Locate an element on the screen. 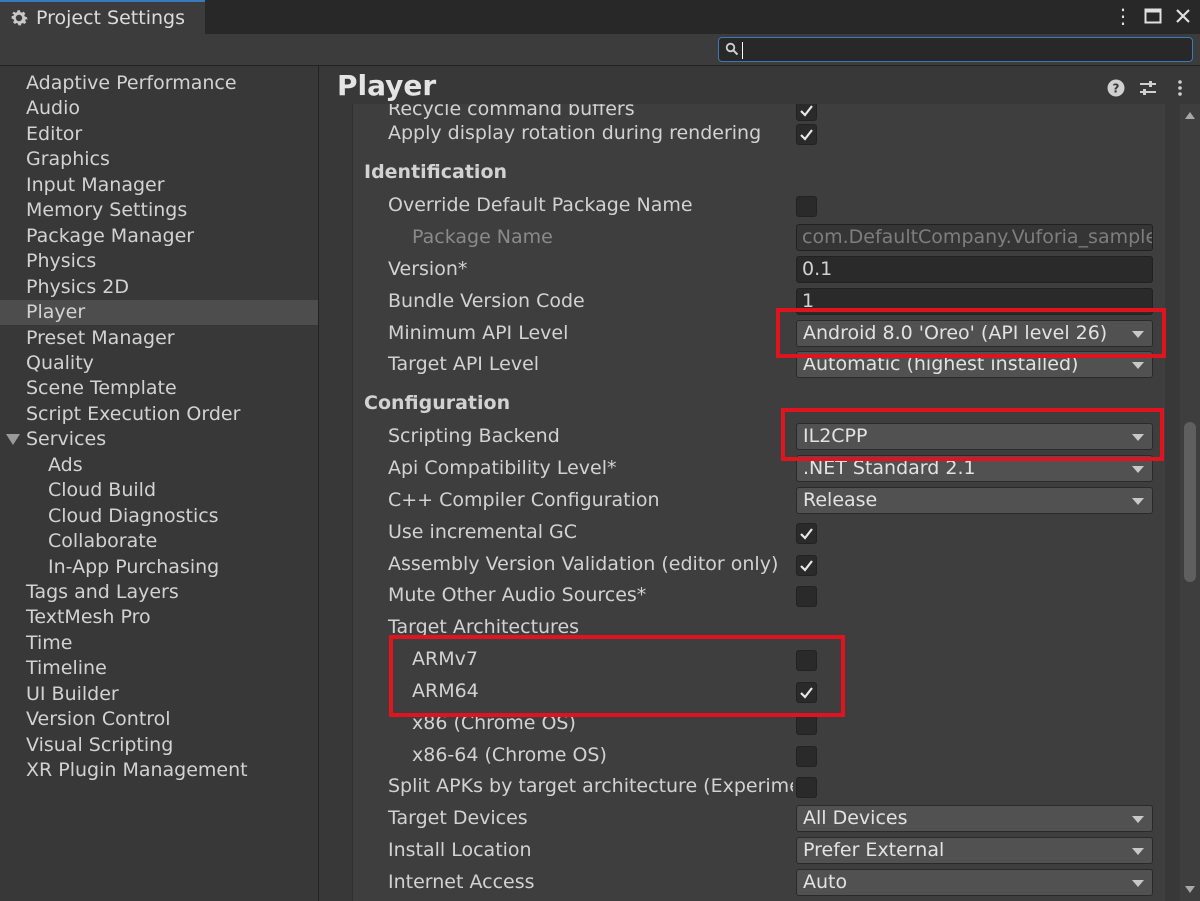 This screenshot has width=1200, height=901. sidebar-item-label: Memory Settings is located at coordinates (107, 210).